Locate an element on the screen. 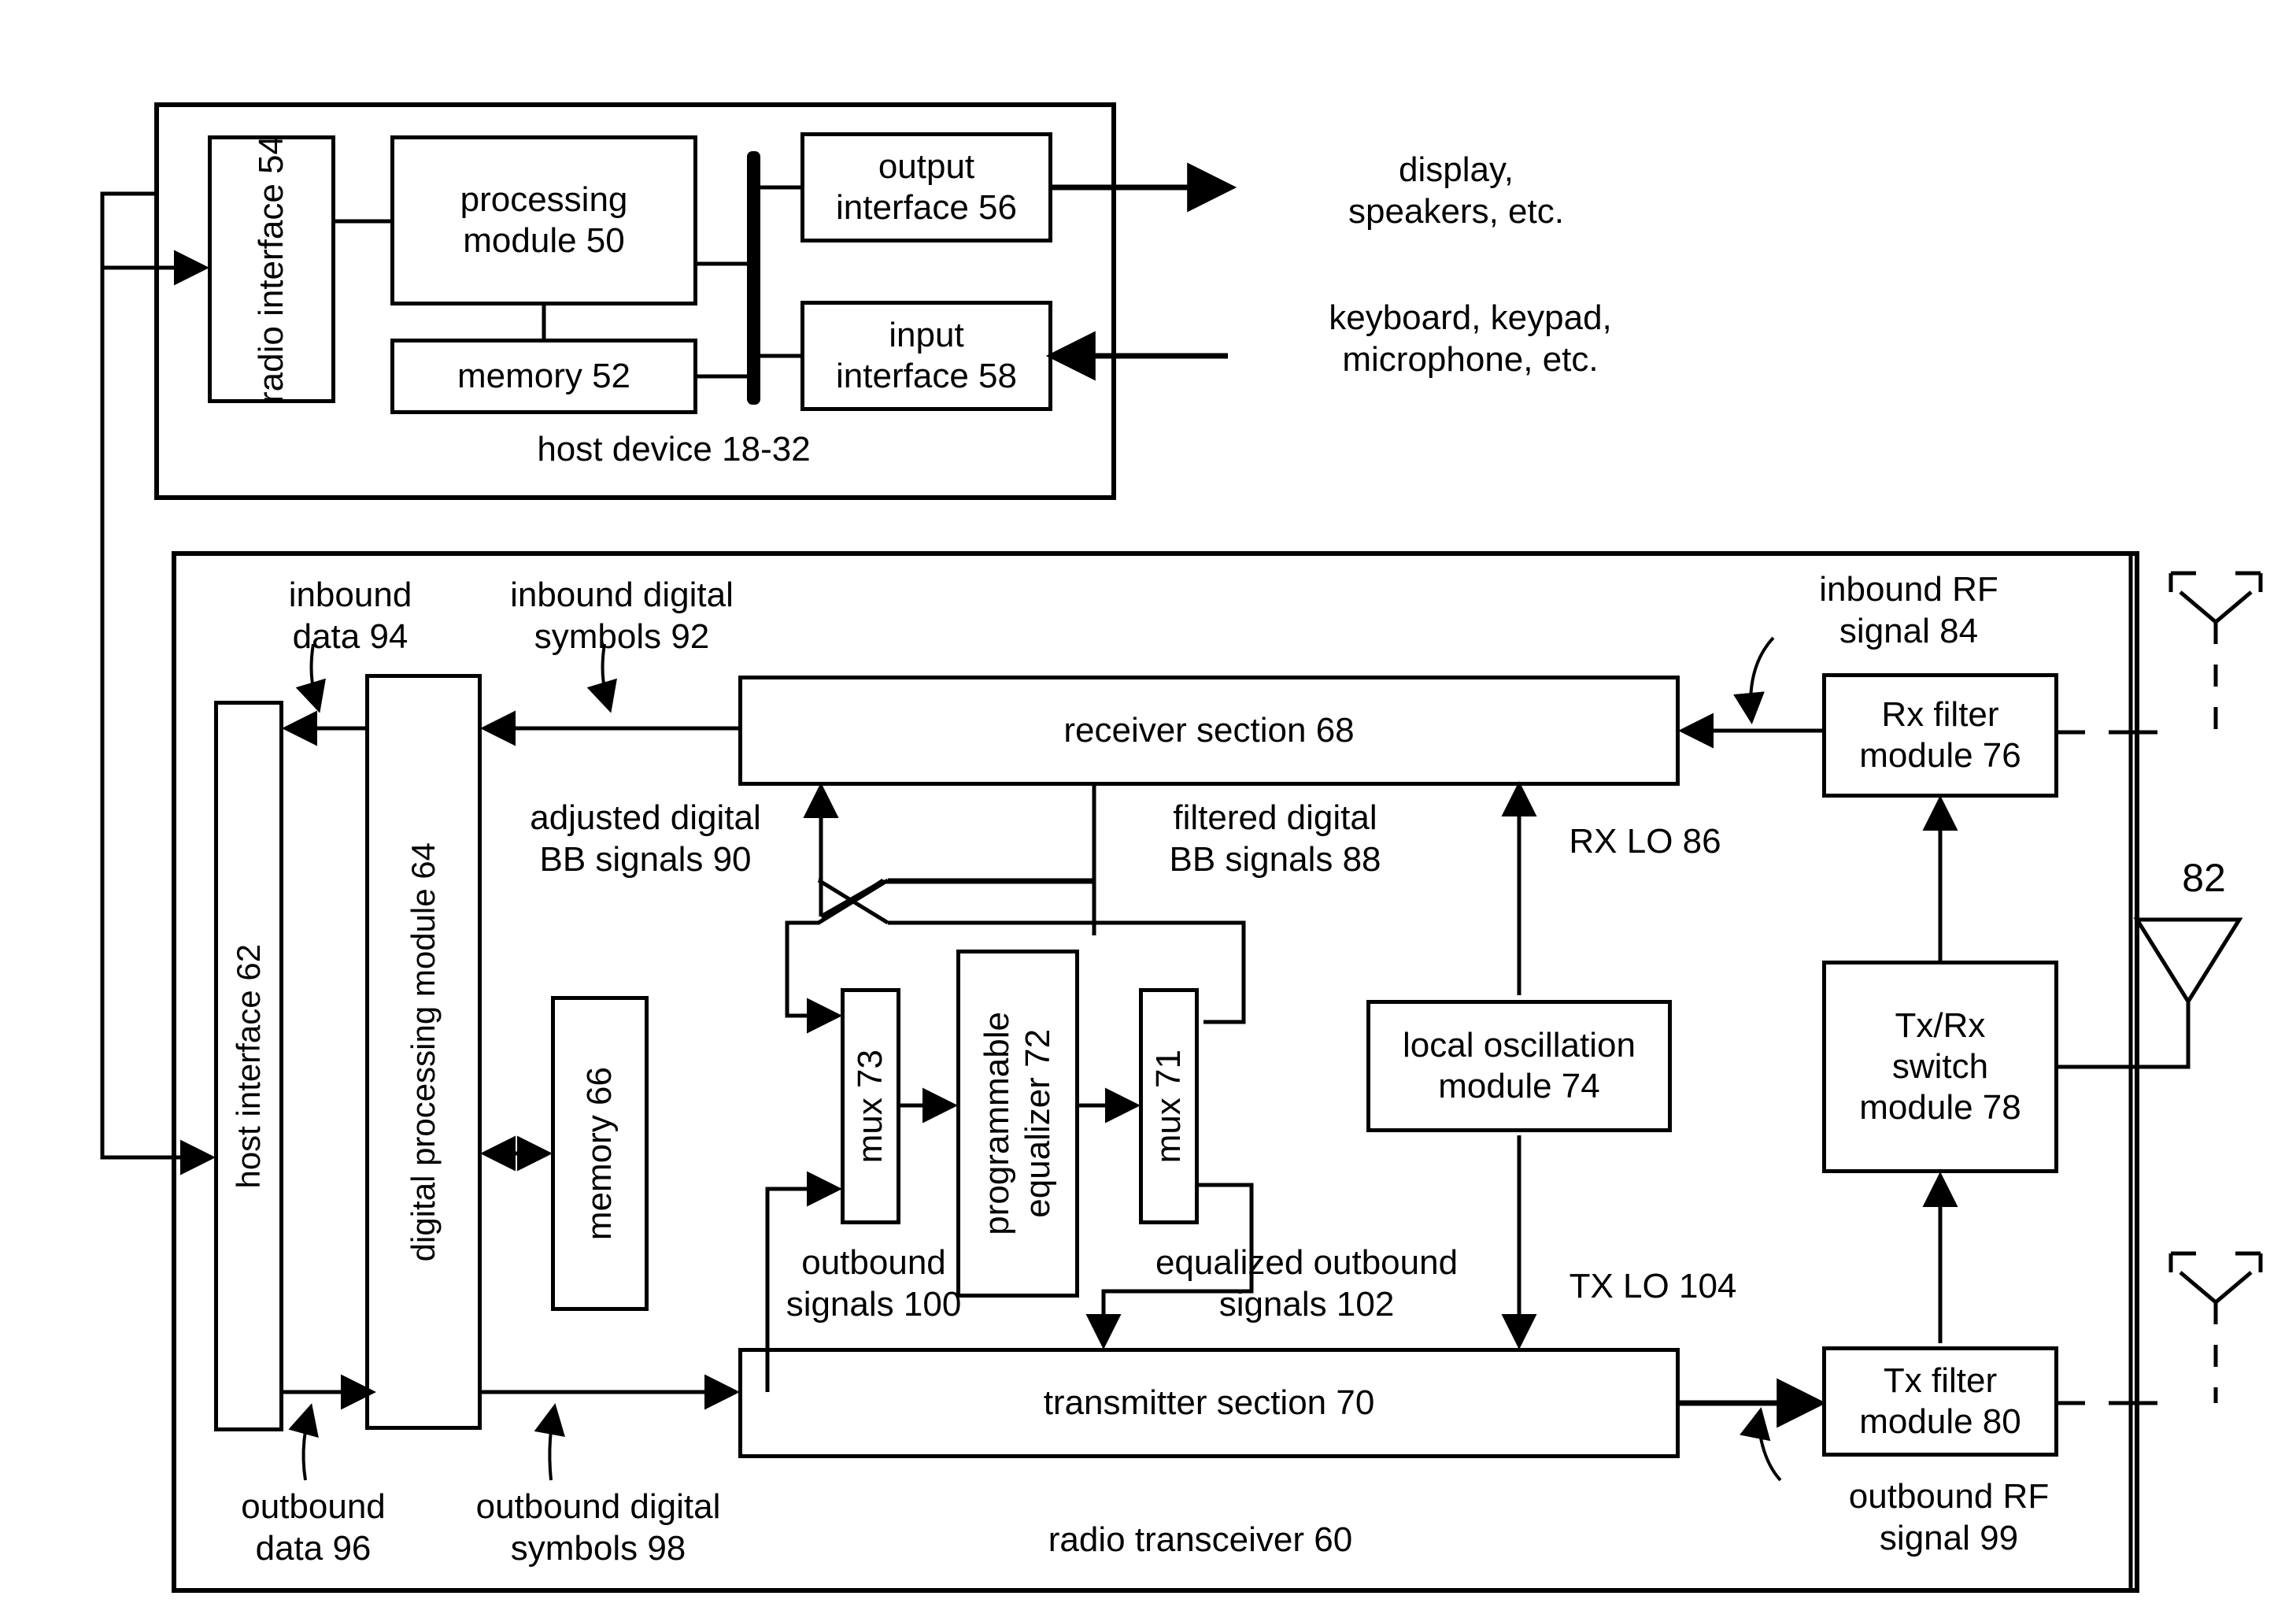 The width and height of the screenshot is (2296, 1618). block-output-interface-56-label: output interface 56 is located at coordinates (926, 187).